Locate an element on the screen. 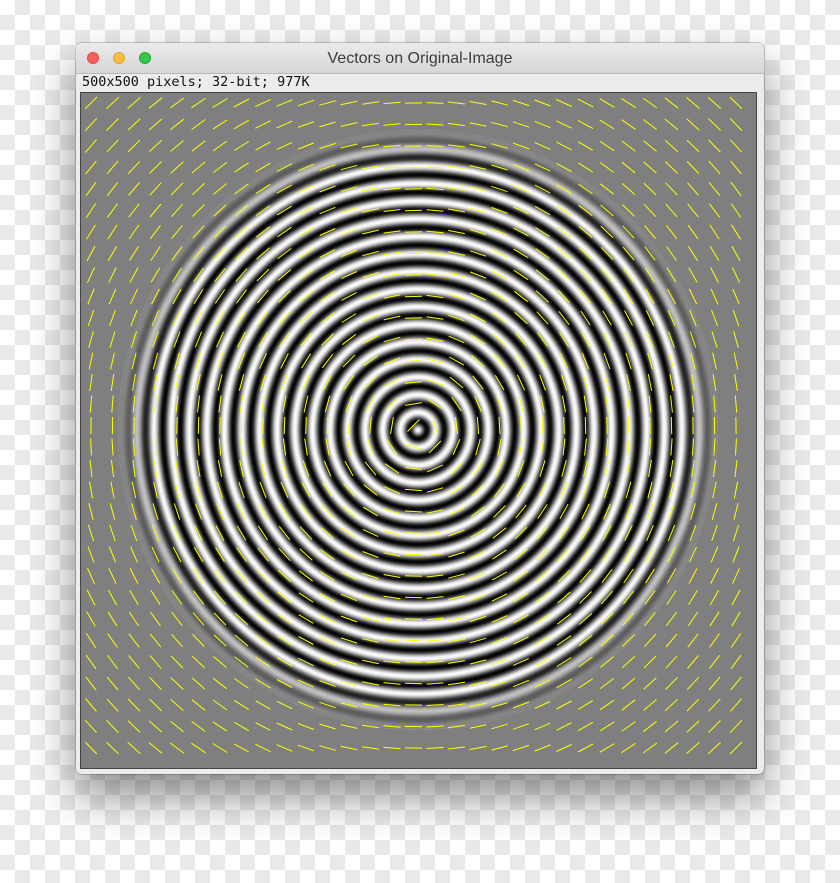 The width and height of the screenshot is (840, 883). image-info-label: 500x500 pixels; 32-bit; 977K is located at coordinates (196, 82).